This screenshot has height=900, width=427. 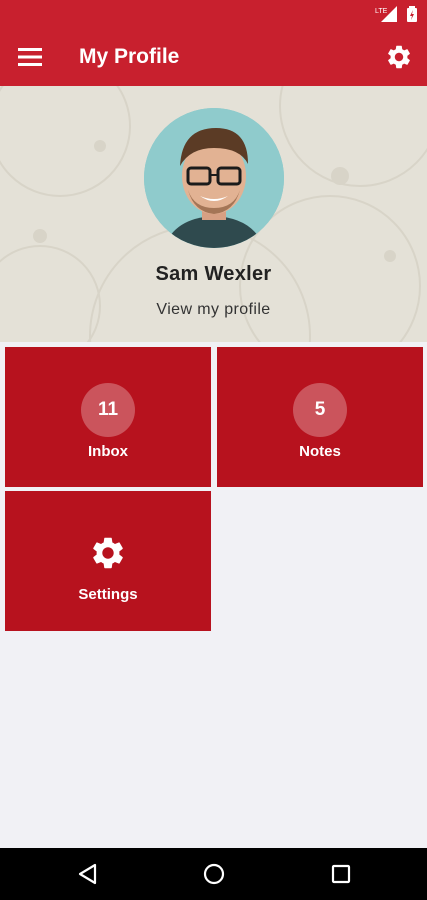 What do you see at coordinates (129, 56) in the screenshot?
I see `page-title: My Profile` at bounding box center [129, 56].